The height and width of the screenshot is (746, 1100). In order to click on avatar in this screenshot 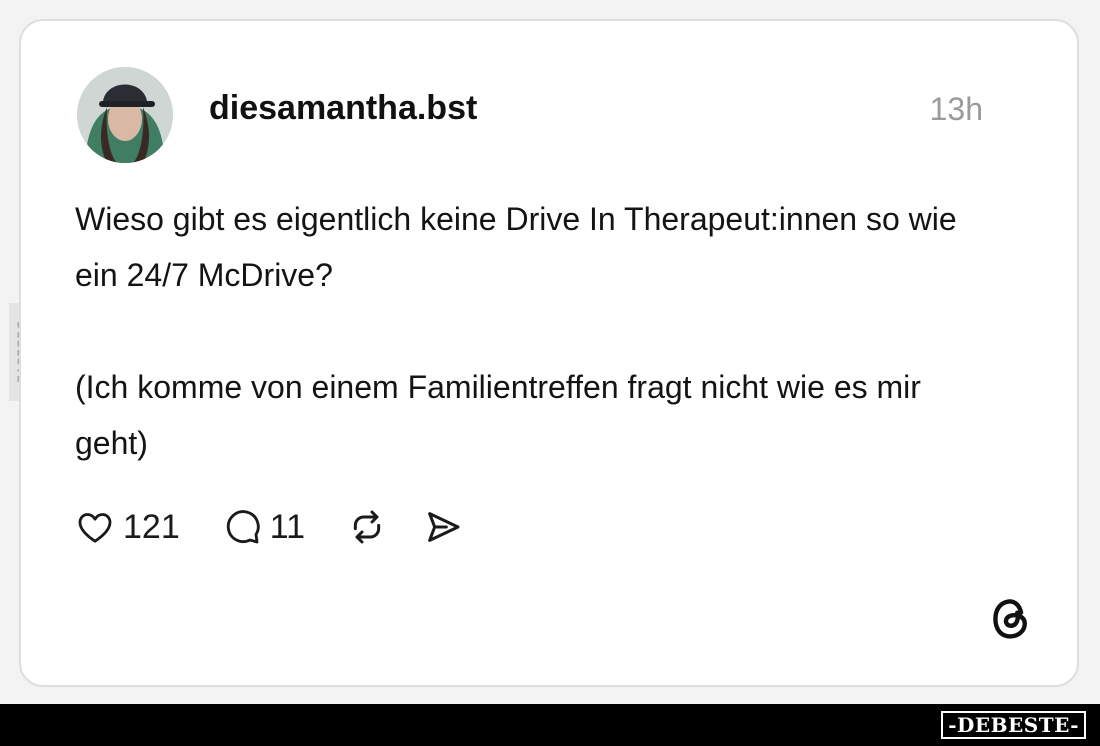, I will do `click(125, 115)`.